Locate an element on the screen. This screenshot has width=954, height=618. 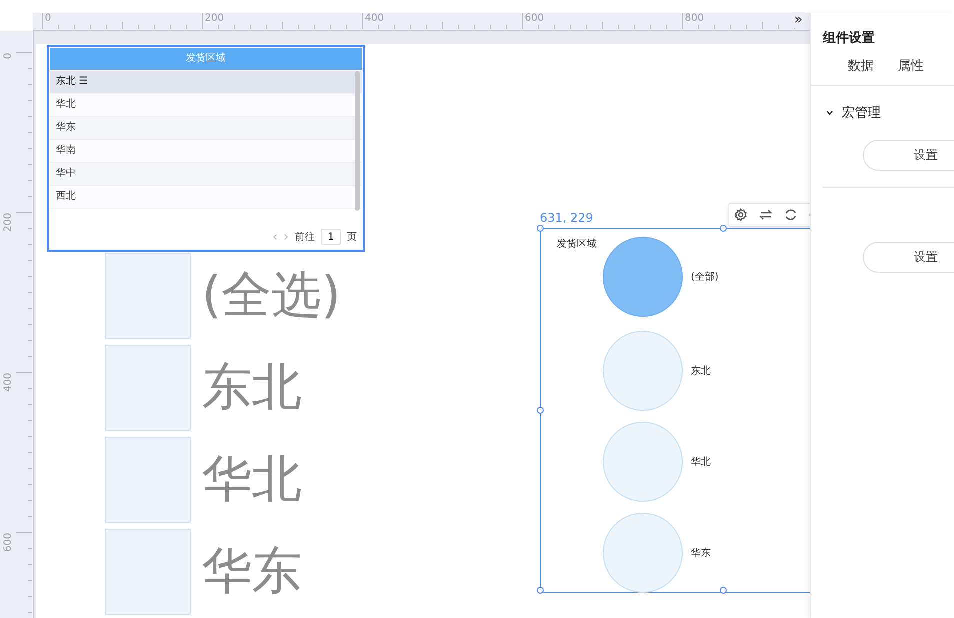
page-suffix: 页 is located at coordinates (352, 237).